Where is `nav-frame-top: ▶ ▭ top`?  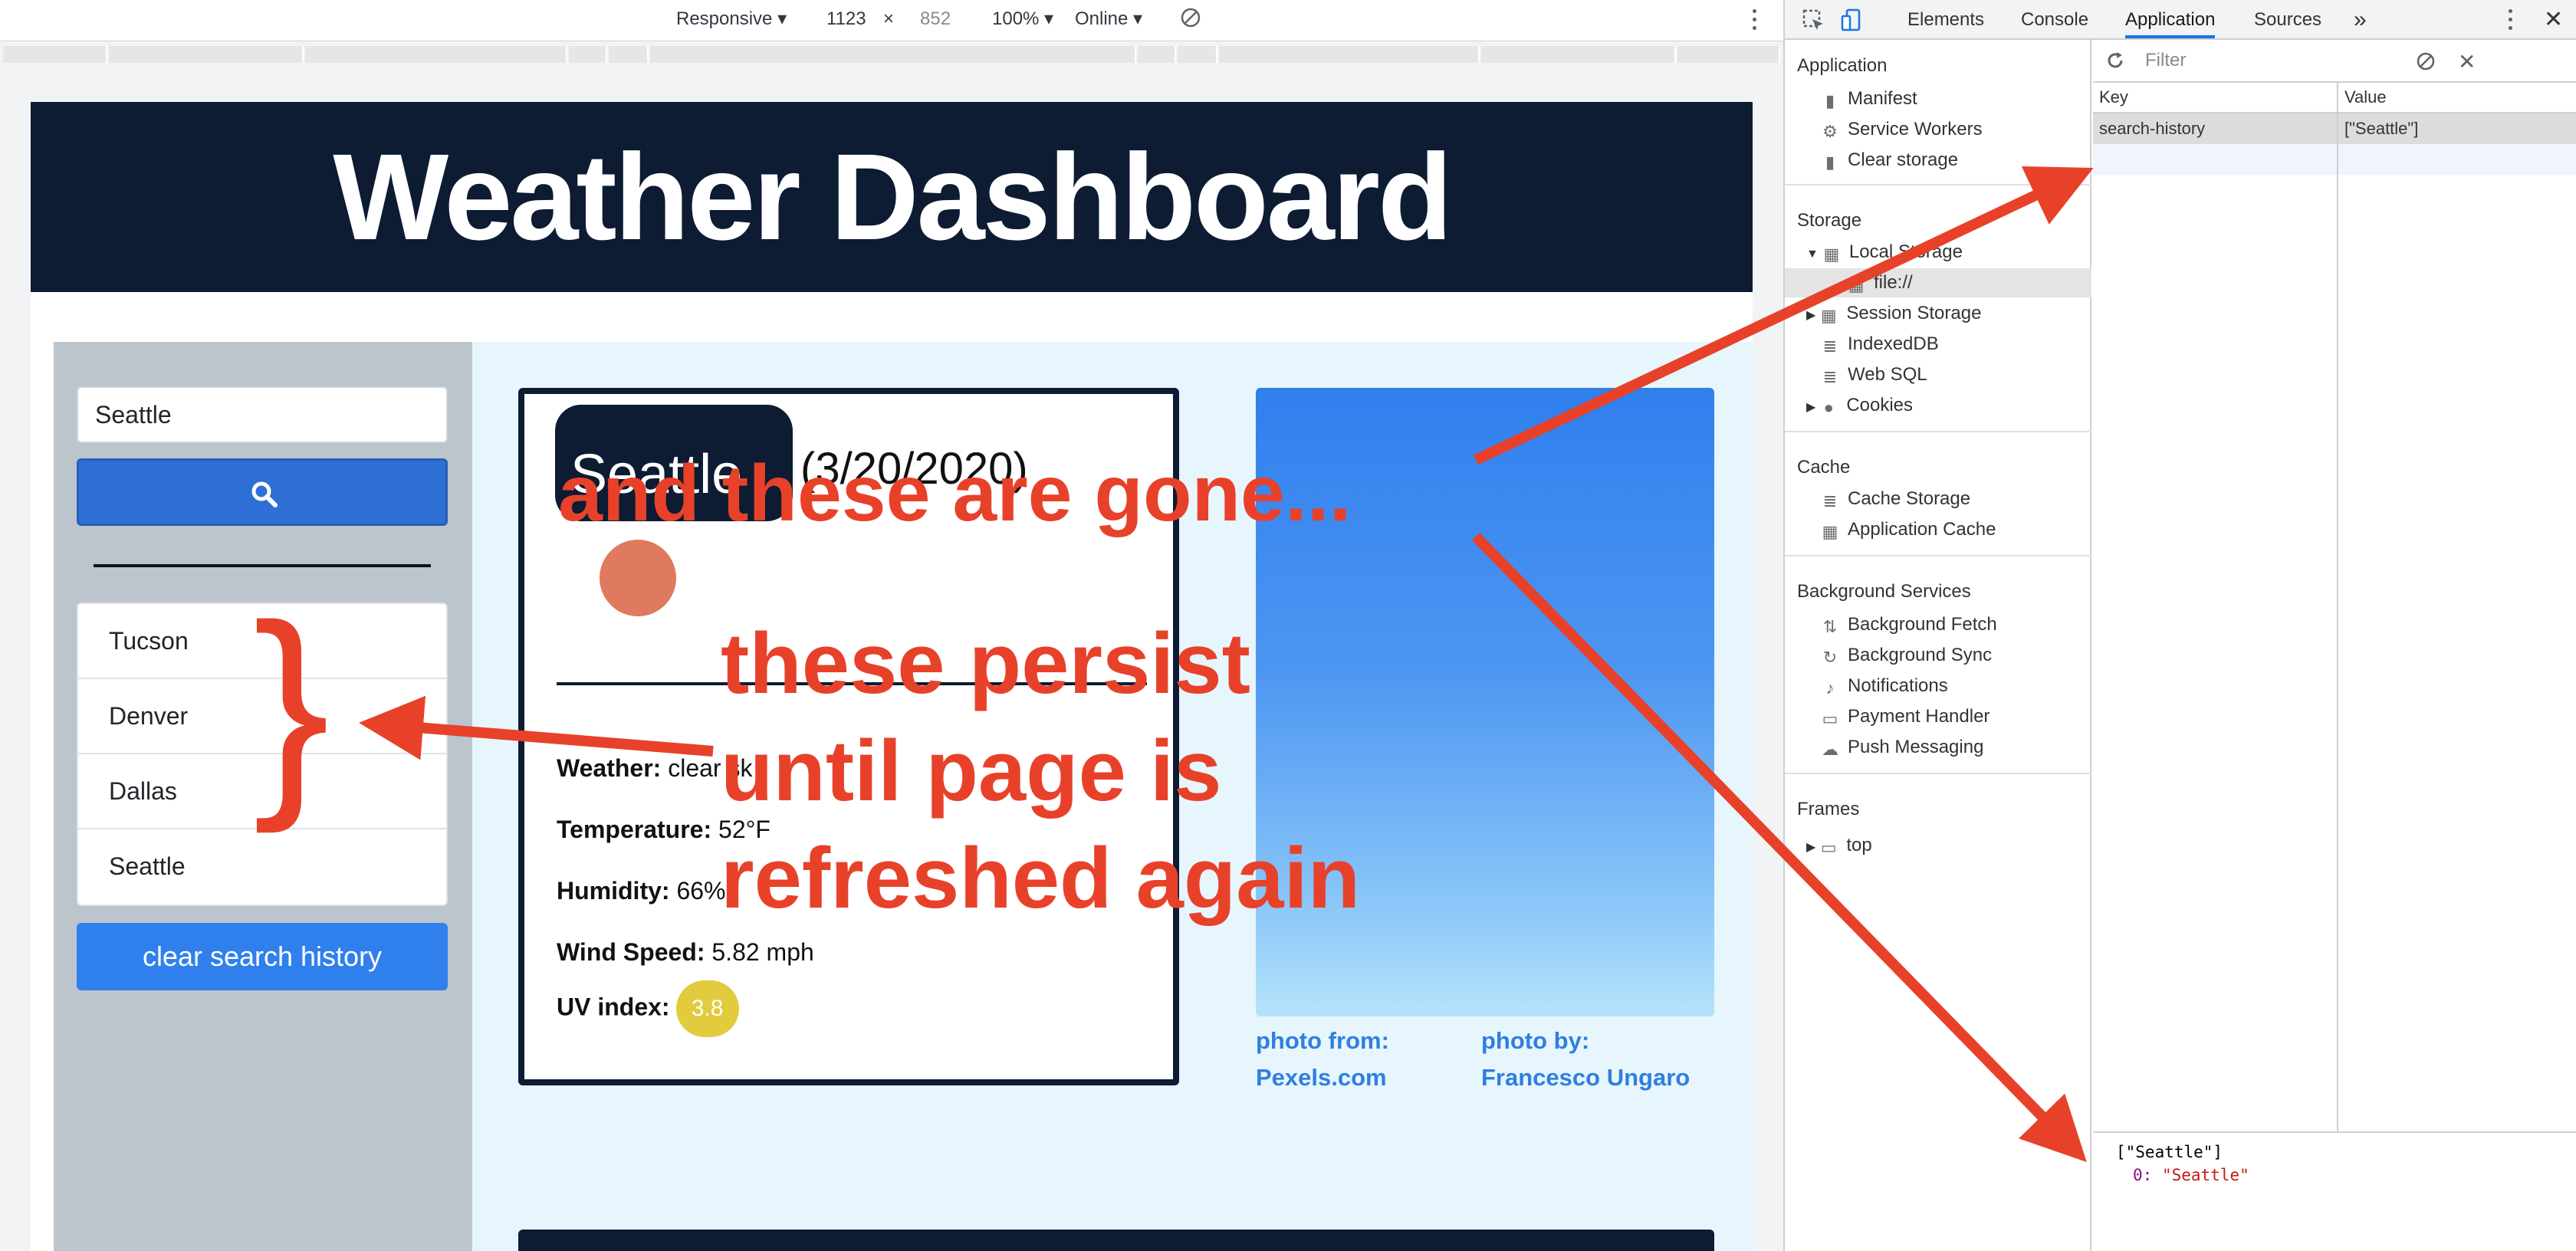 nav-frame-top: ▶ ▭ top is located at coordinates (1839, 847).